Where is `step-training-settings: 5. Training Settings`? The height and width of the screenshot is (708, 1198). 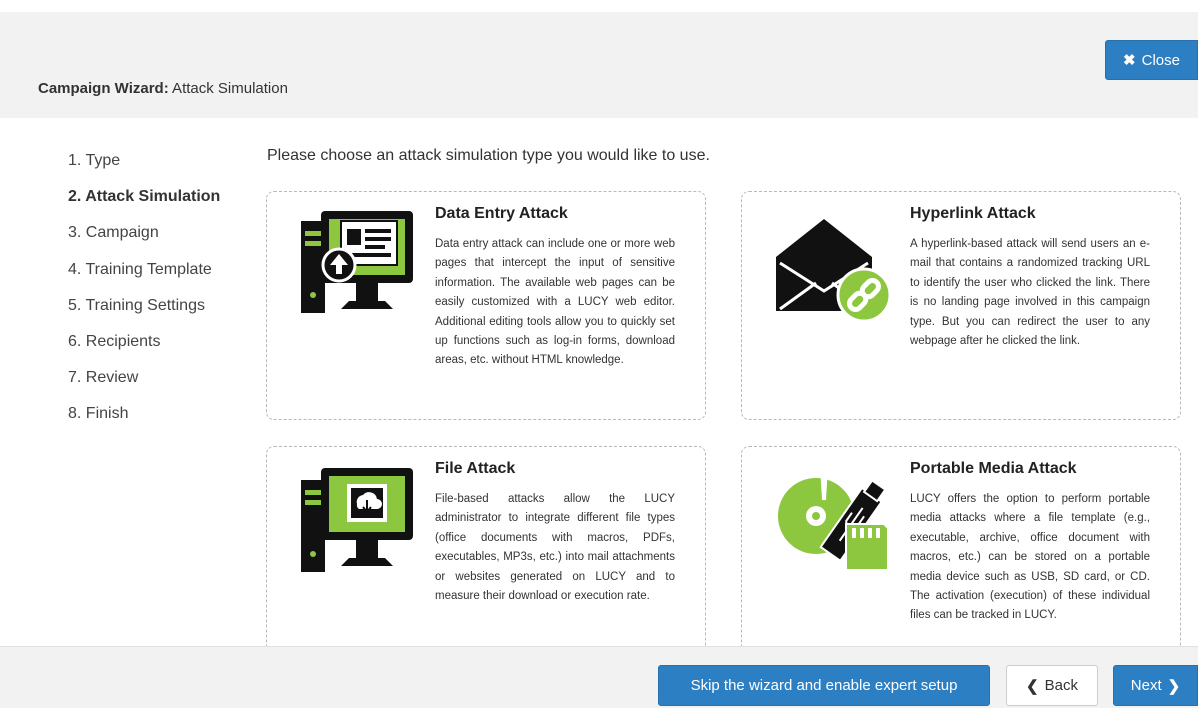 step-training-settings: 5. Training Settings is located at coordinates (136, 305).